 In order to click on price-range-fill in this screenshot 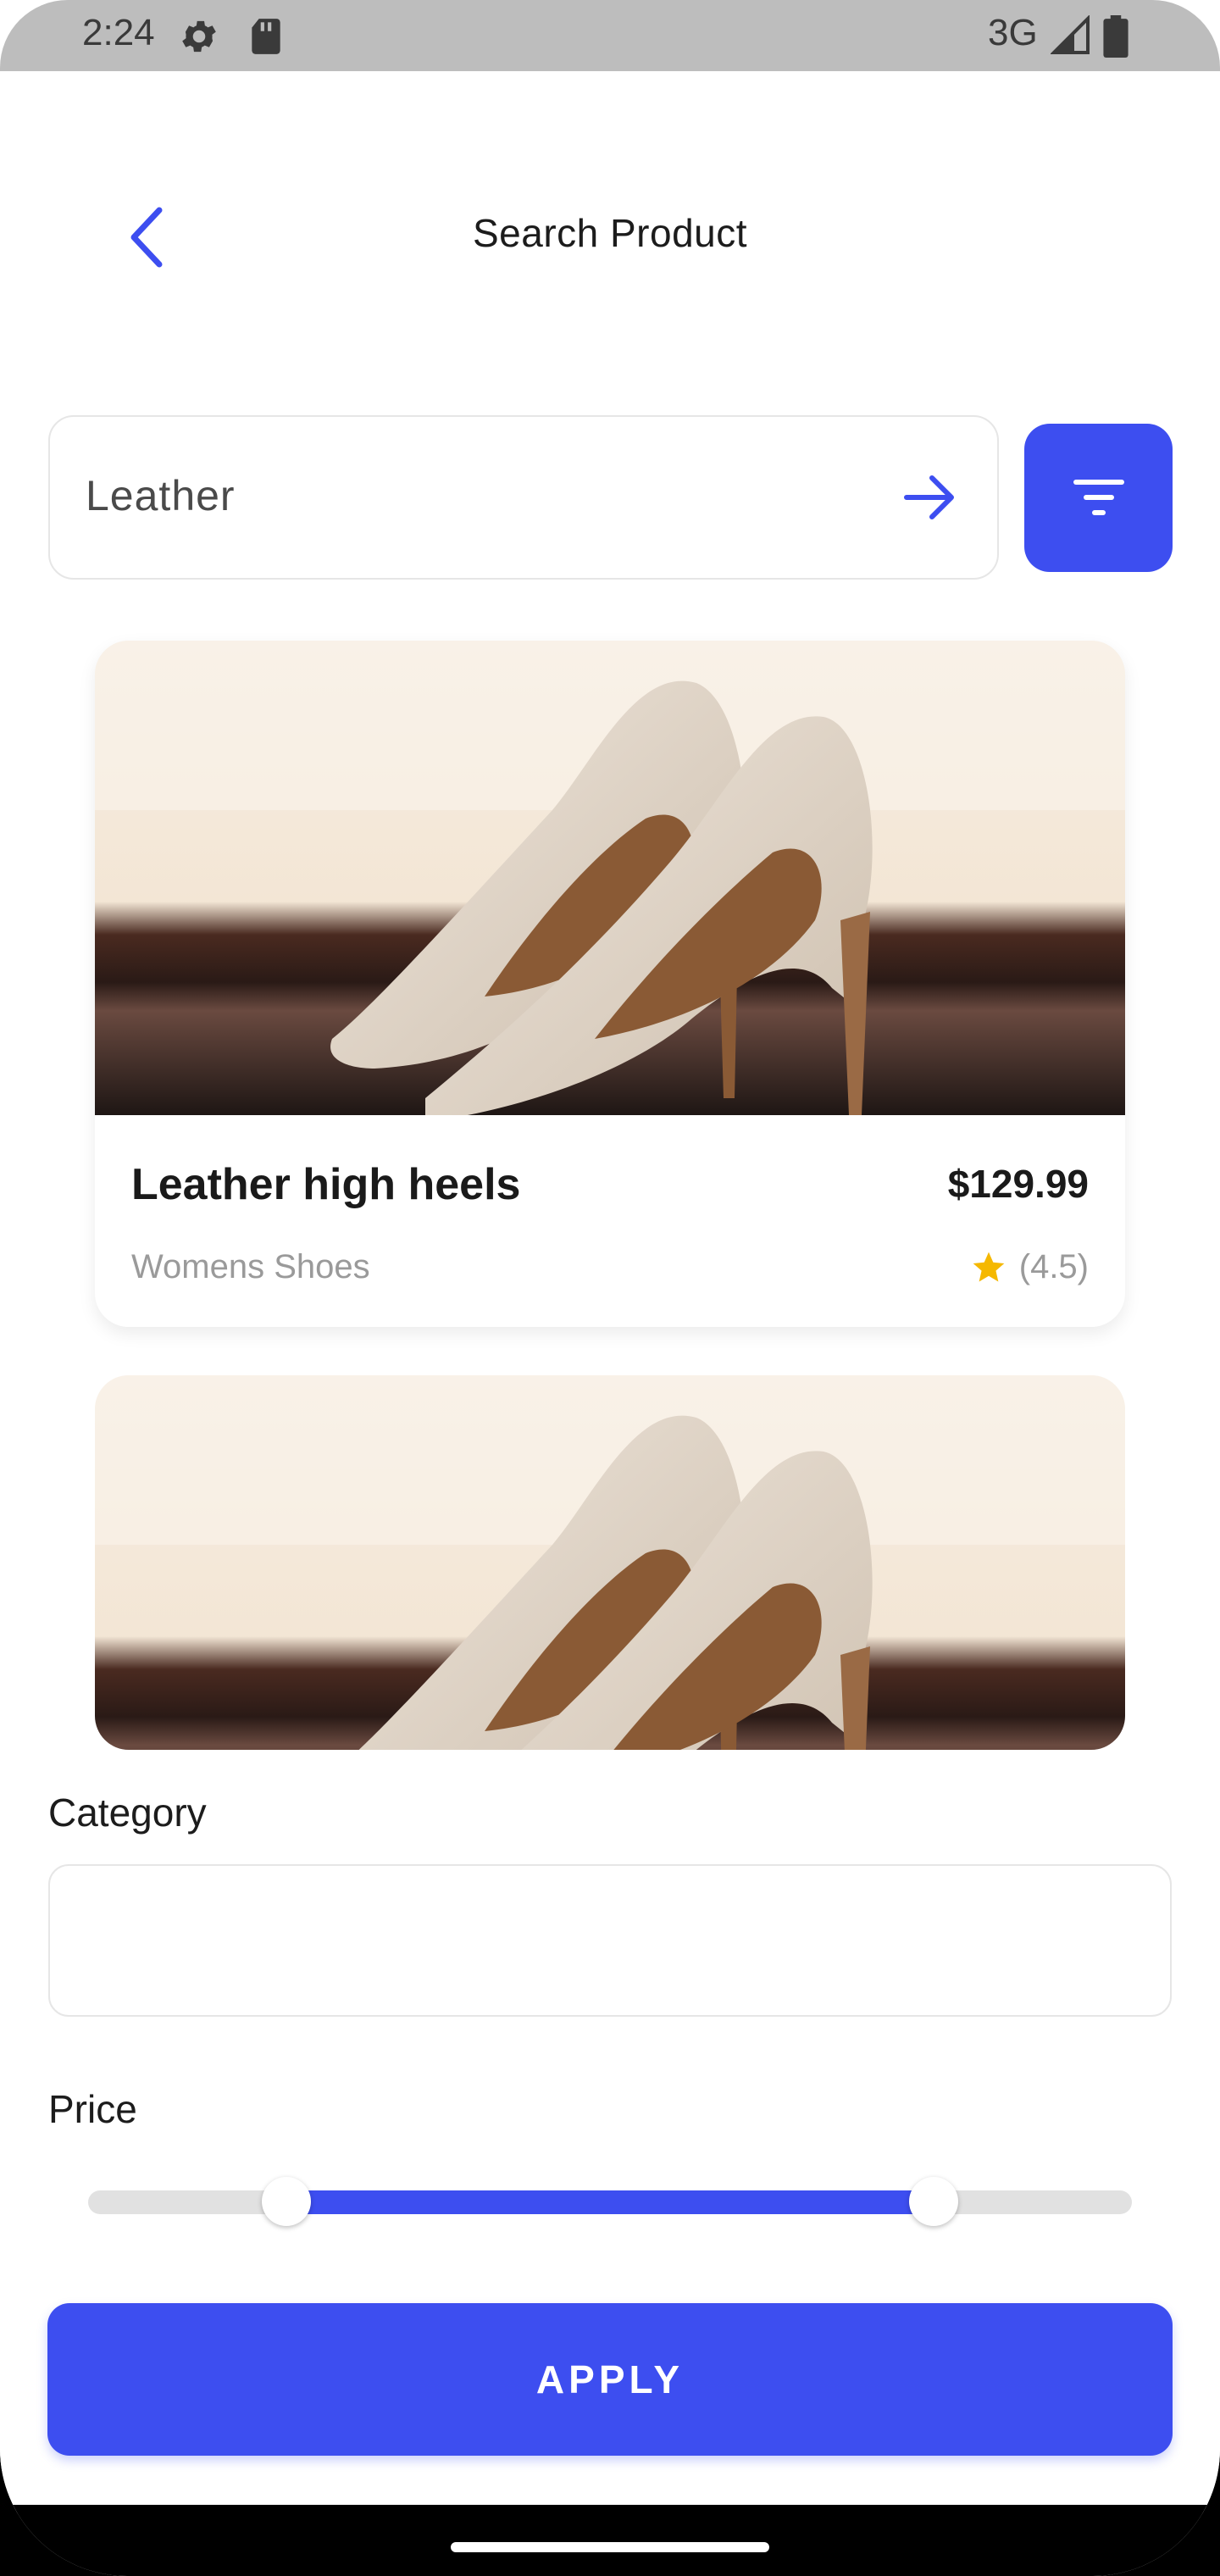, I will do `click(610, 2202)`.